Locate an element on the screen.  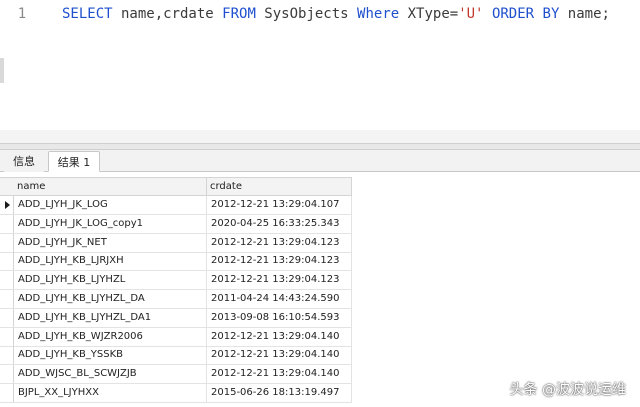
watermark: 头条 @波波说运维 is located at coordinates (567, 390).